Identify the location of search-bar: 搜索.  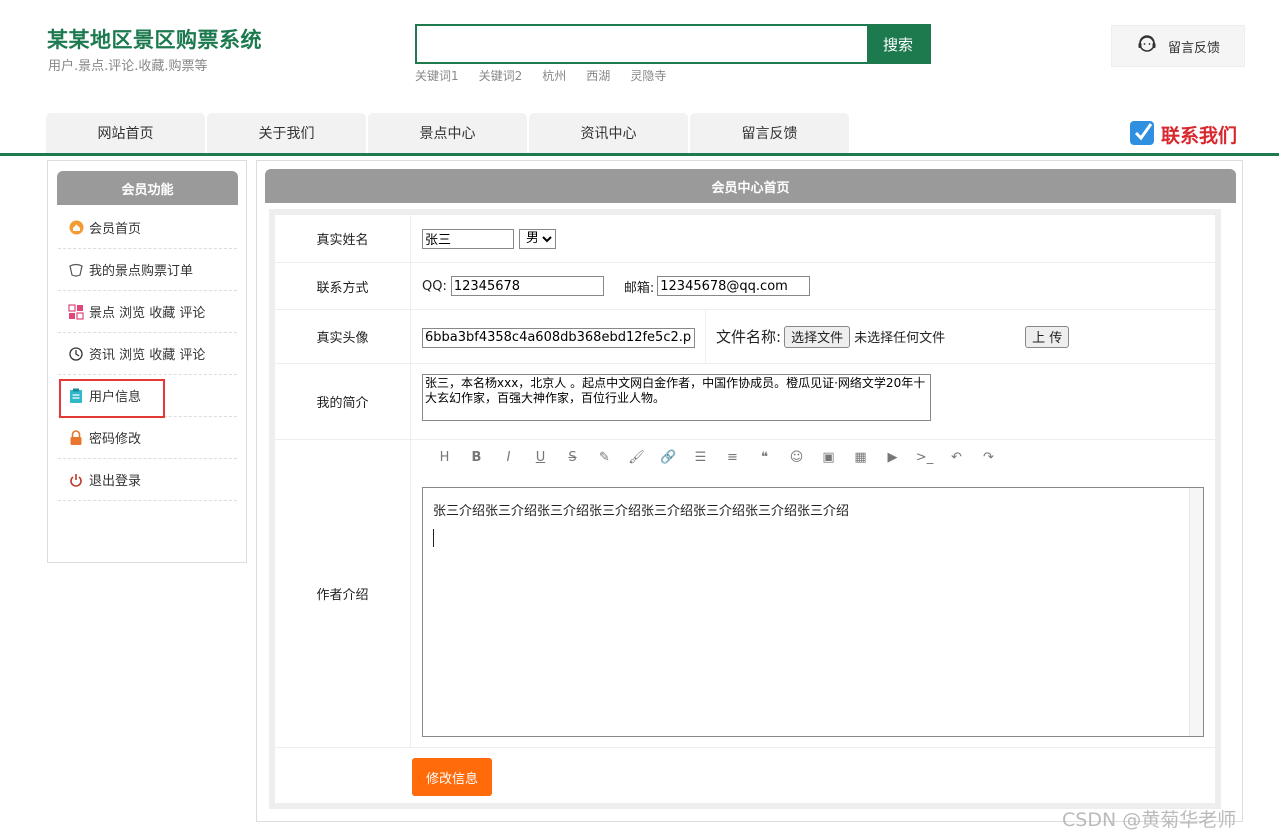
(673, 44).